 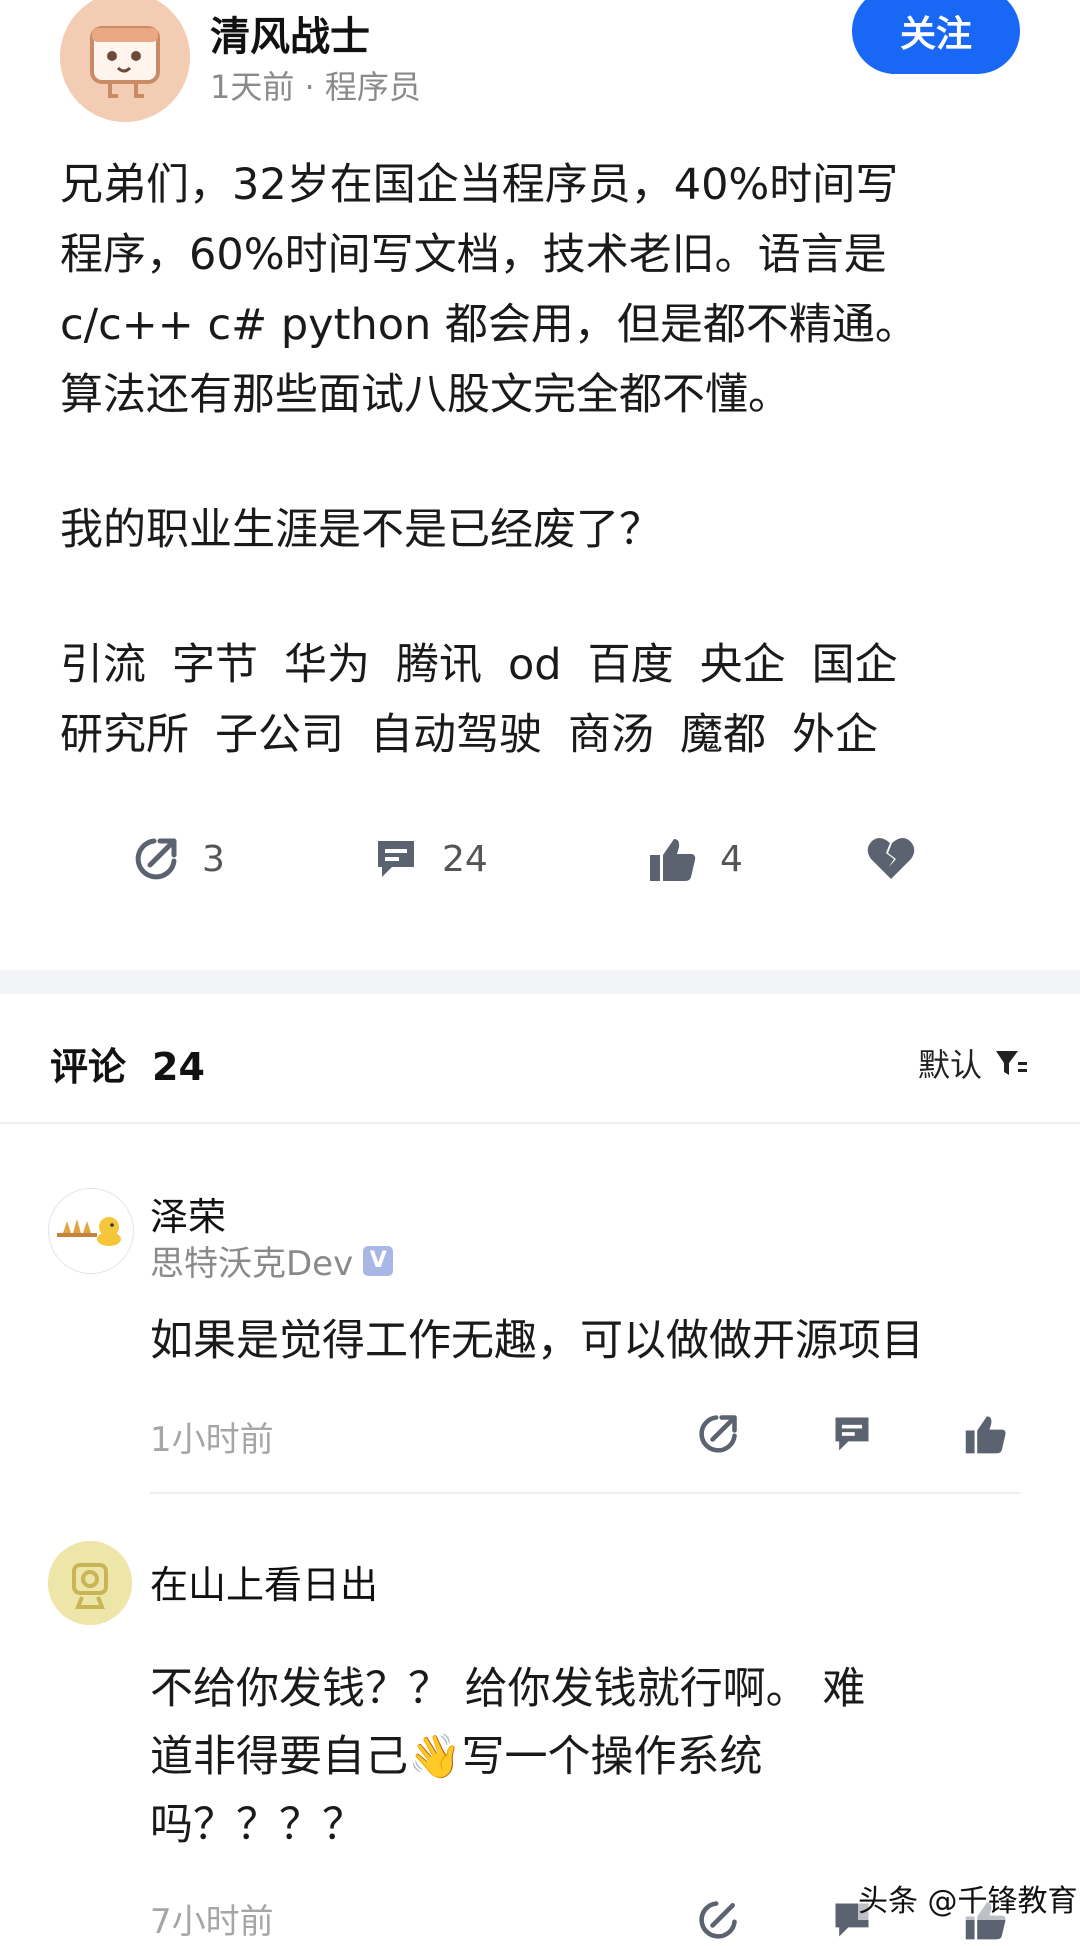 I want to click on comment-action: 24, so click(x=430, y=859).